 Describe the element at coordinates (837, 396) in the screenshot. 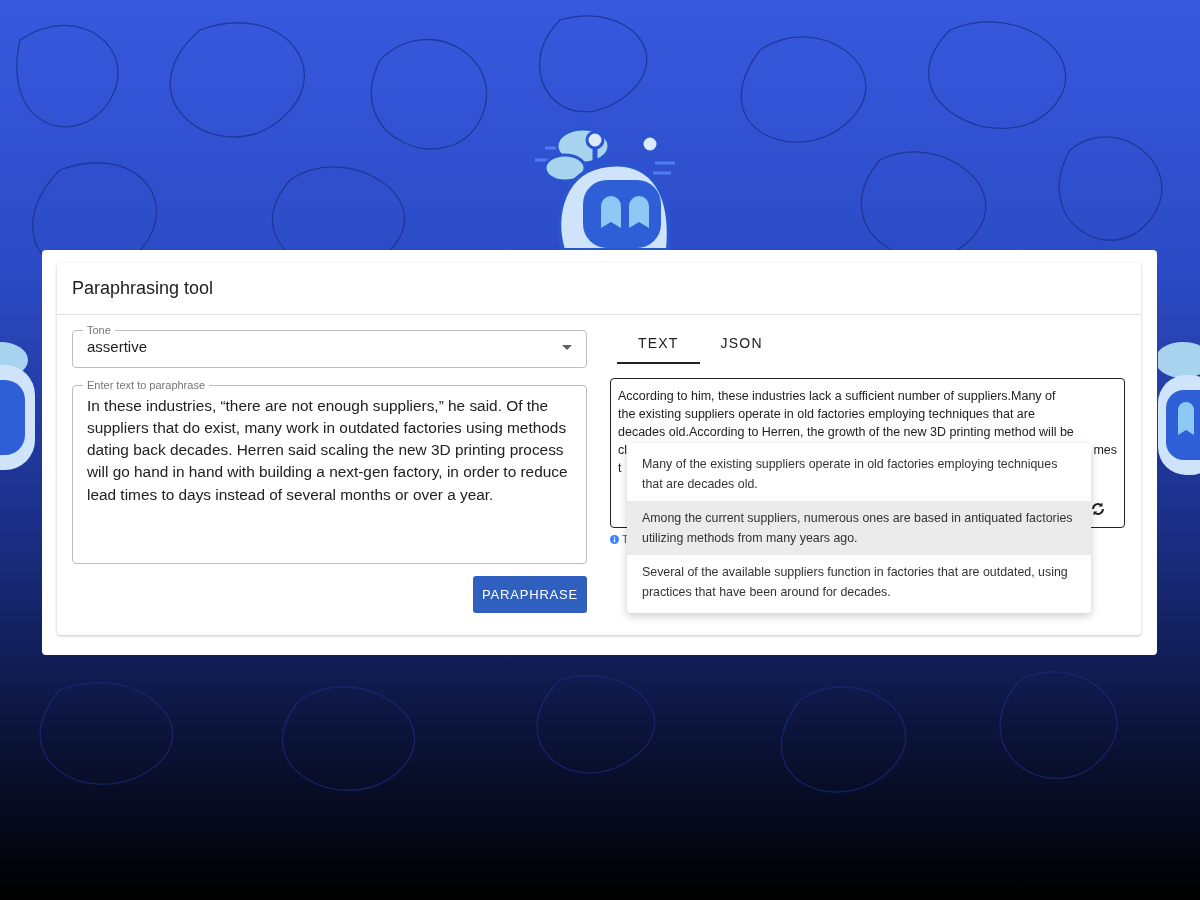

I see `output-text: According to him, these industries lack a sufficient number of suppliers.Many of` at that location.